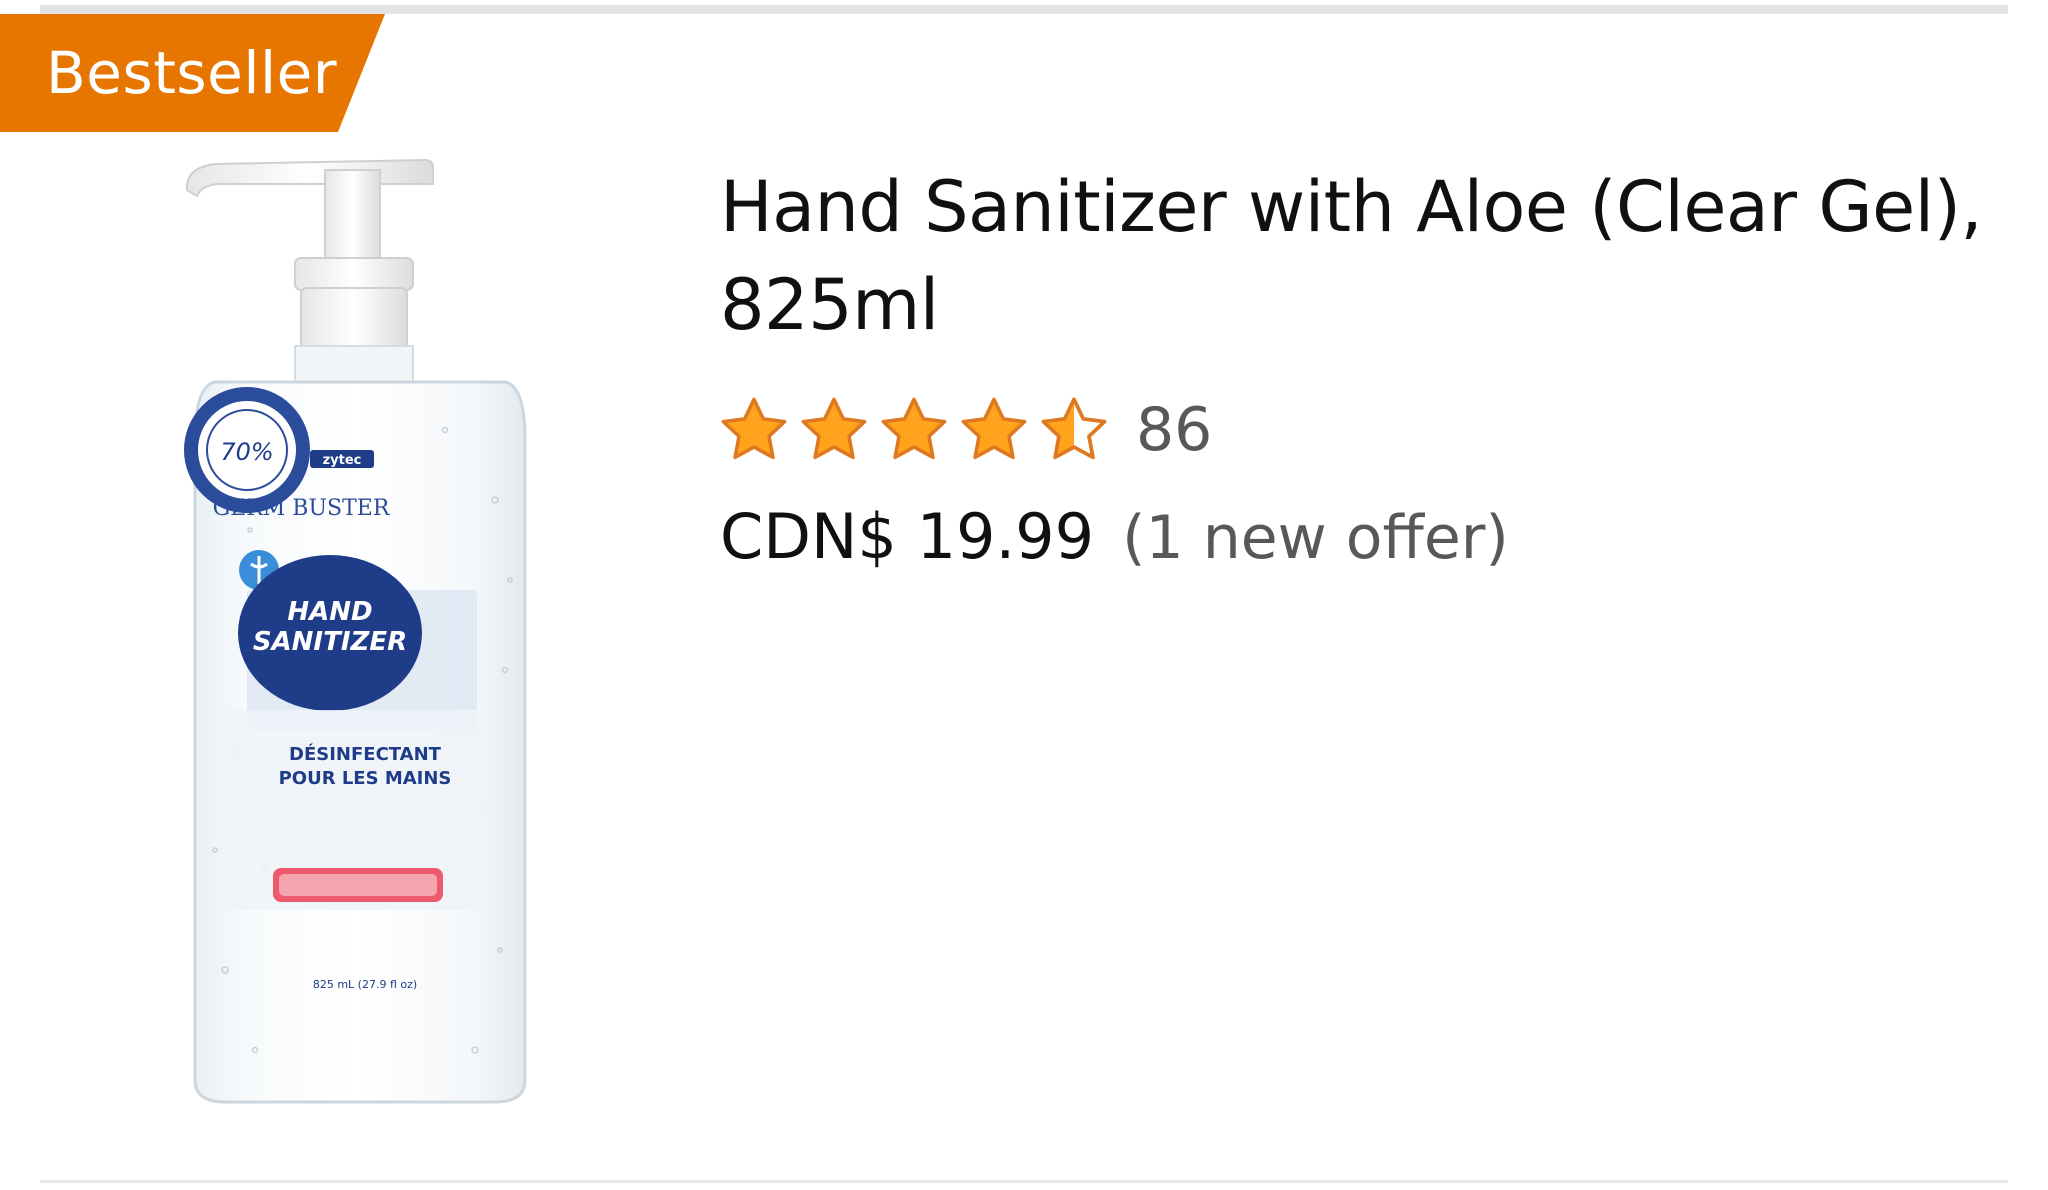  What do you see at coordinates (1174, 430) in the screenshot?
I see `rating-count-link: 86` at bounding box center [1174, 430].